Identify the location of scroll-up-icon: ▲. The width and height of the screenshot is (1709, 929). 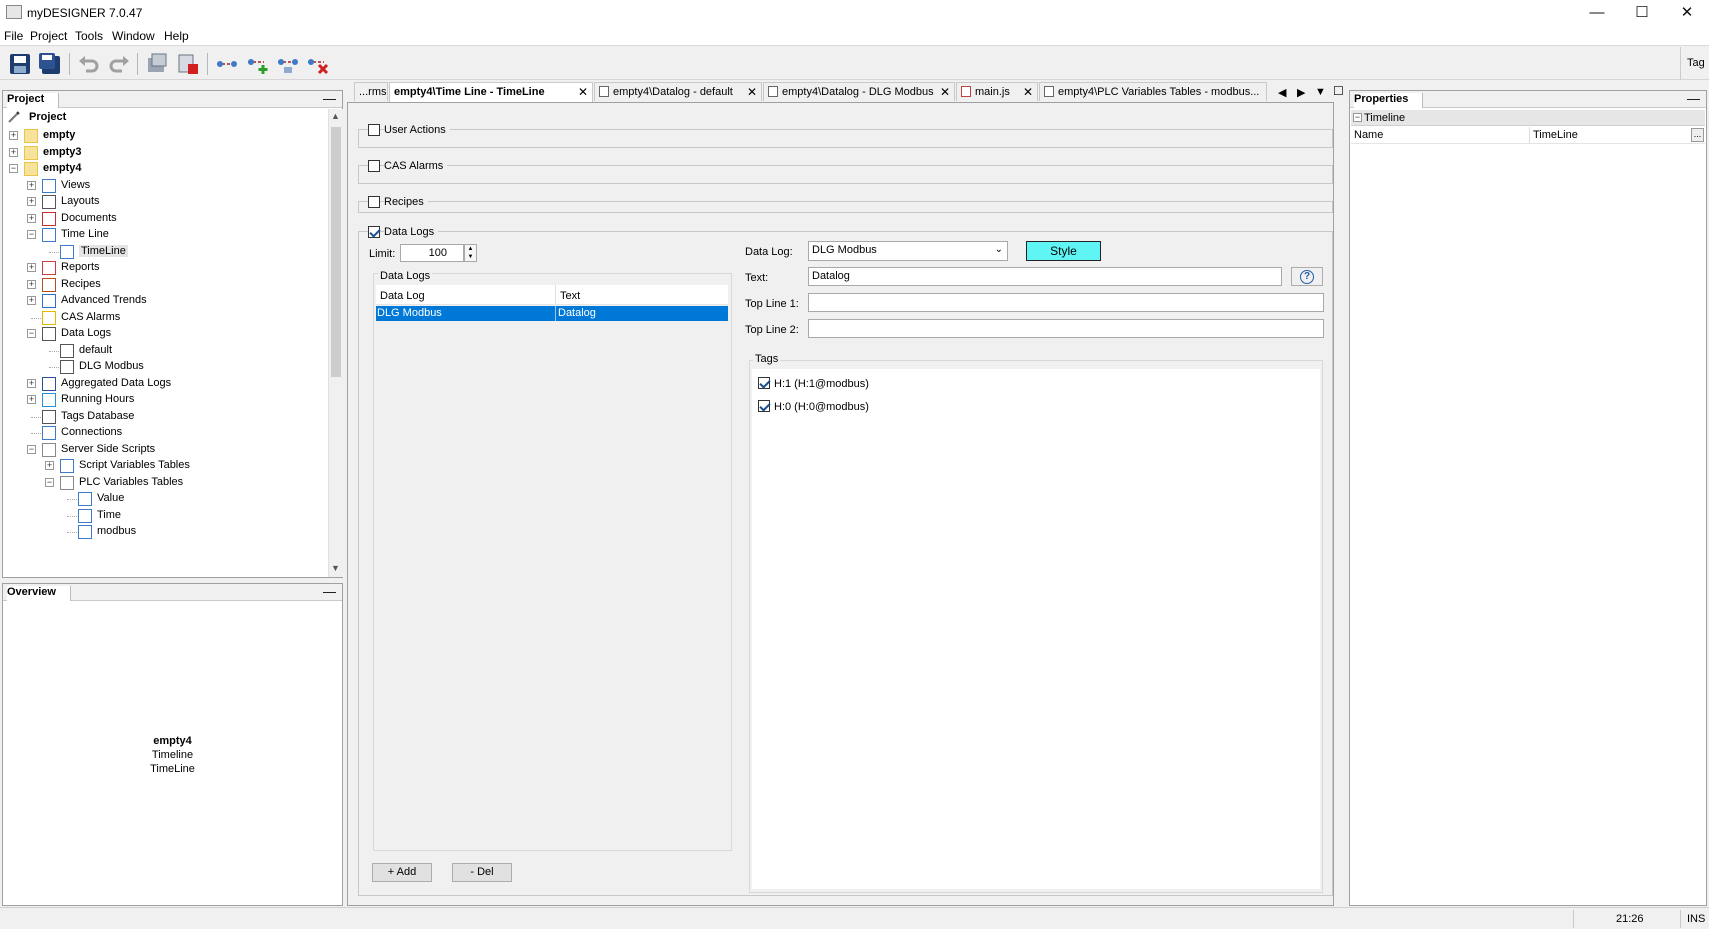
(335, 116).